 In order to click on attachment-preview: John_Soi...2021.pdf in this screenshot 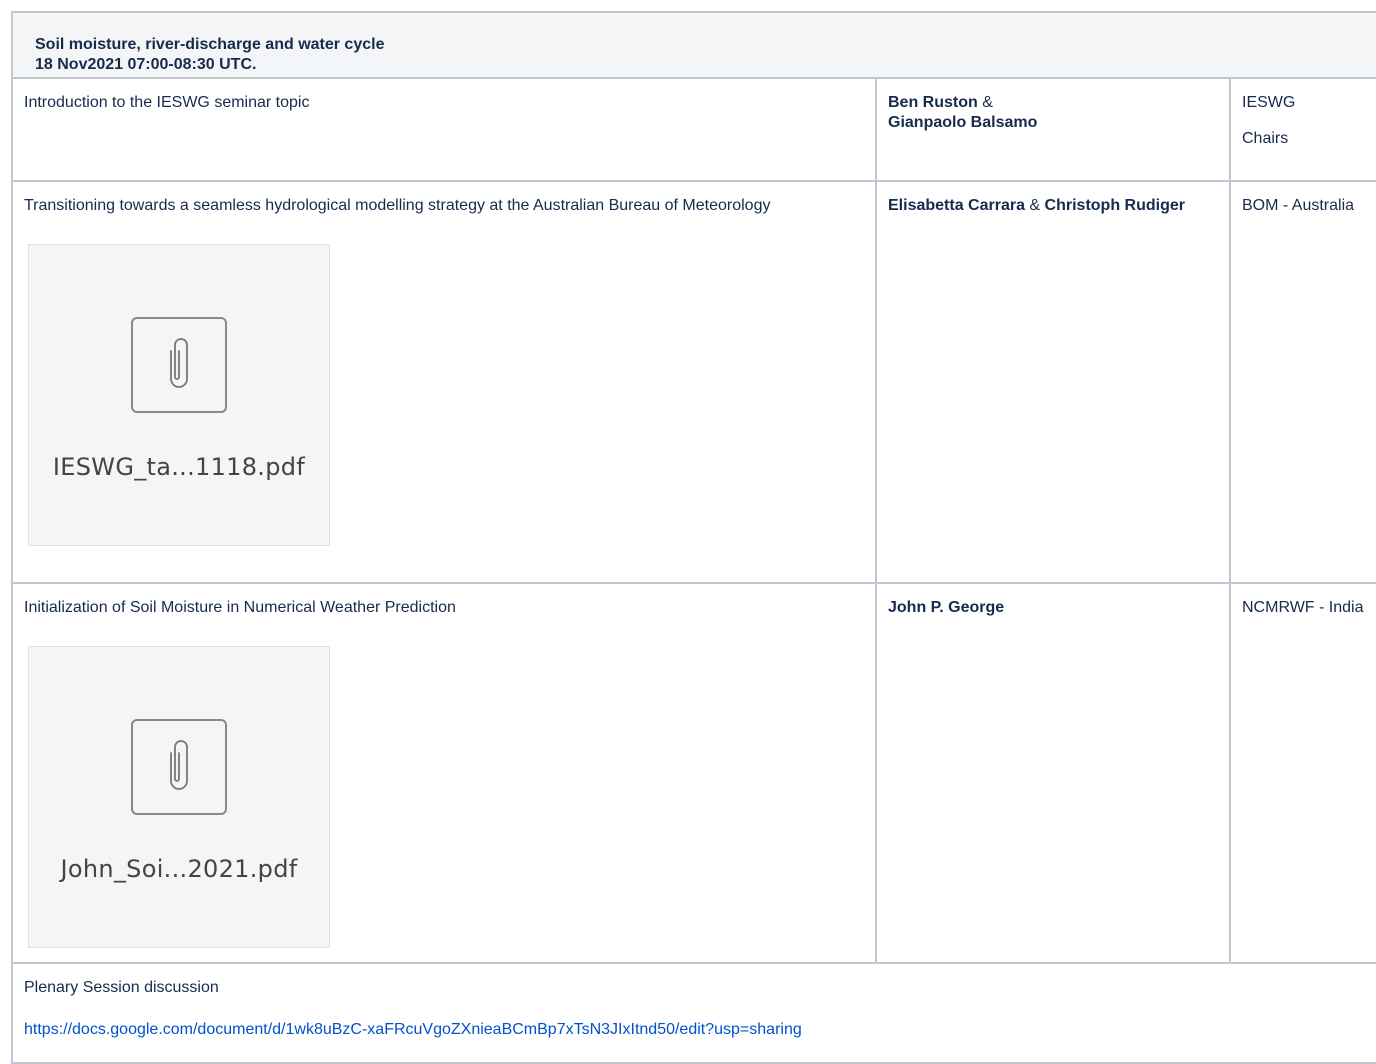, I will do `click(179, 797)`.